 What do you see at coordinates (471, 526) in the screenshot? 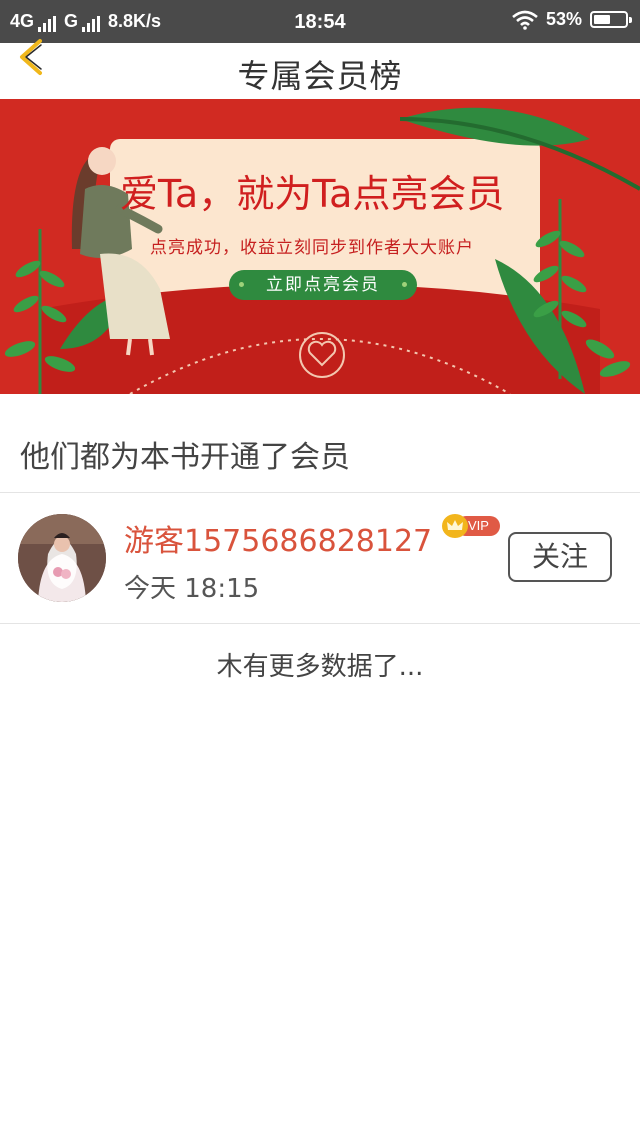
I see `vip-badge: VIP` at bounding box center [471, 526].